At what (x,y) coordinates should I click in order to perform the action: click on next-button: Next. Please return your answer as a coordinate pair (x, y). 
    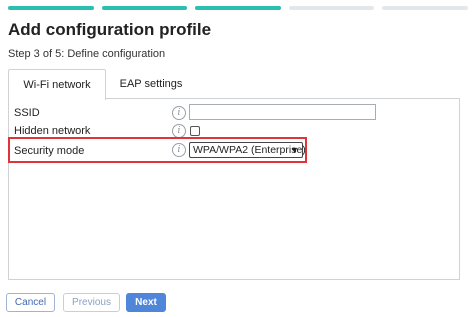
    Looking at the image, I should click on (146, 302).